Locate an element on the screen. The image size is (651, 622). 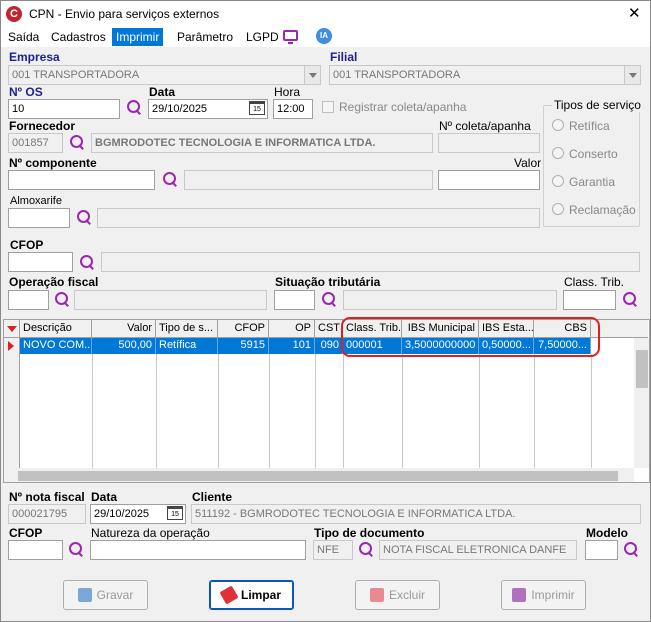
nf-cfop-label: CFOP is located at coordinates (26, 533).